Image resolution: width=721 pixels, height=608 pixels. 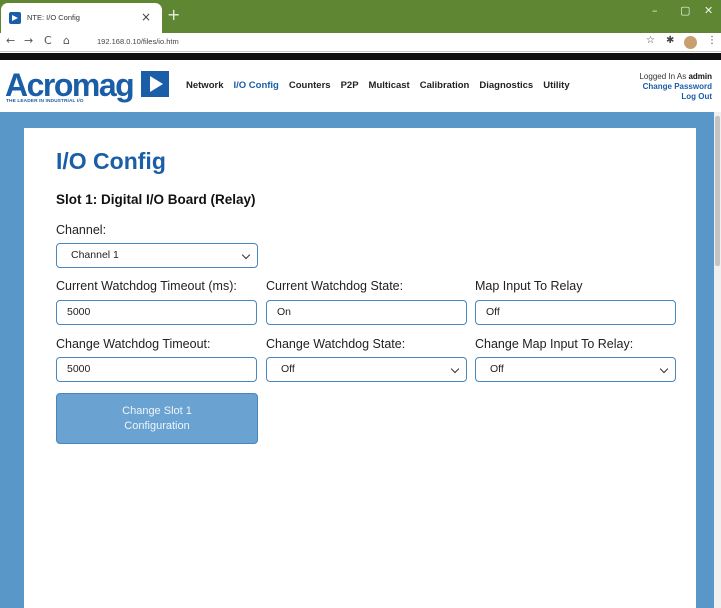 I want to click on current-watchdog-timeout-label: Current Watchdog Timeout (ms):, so click(x=146, y=286).